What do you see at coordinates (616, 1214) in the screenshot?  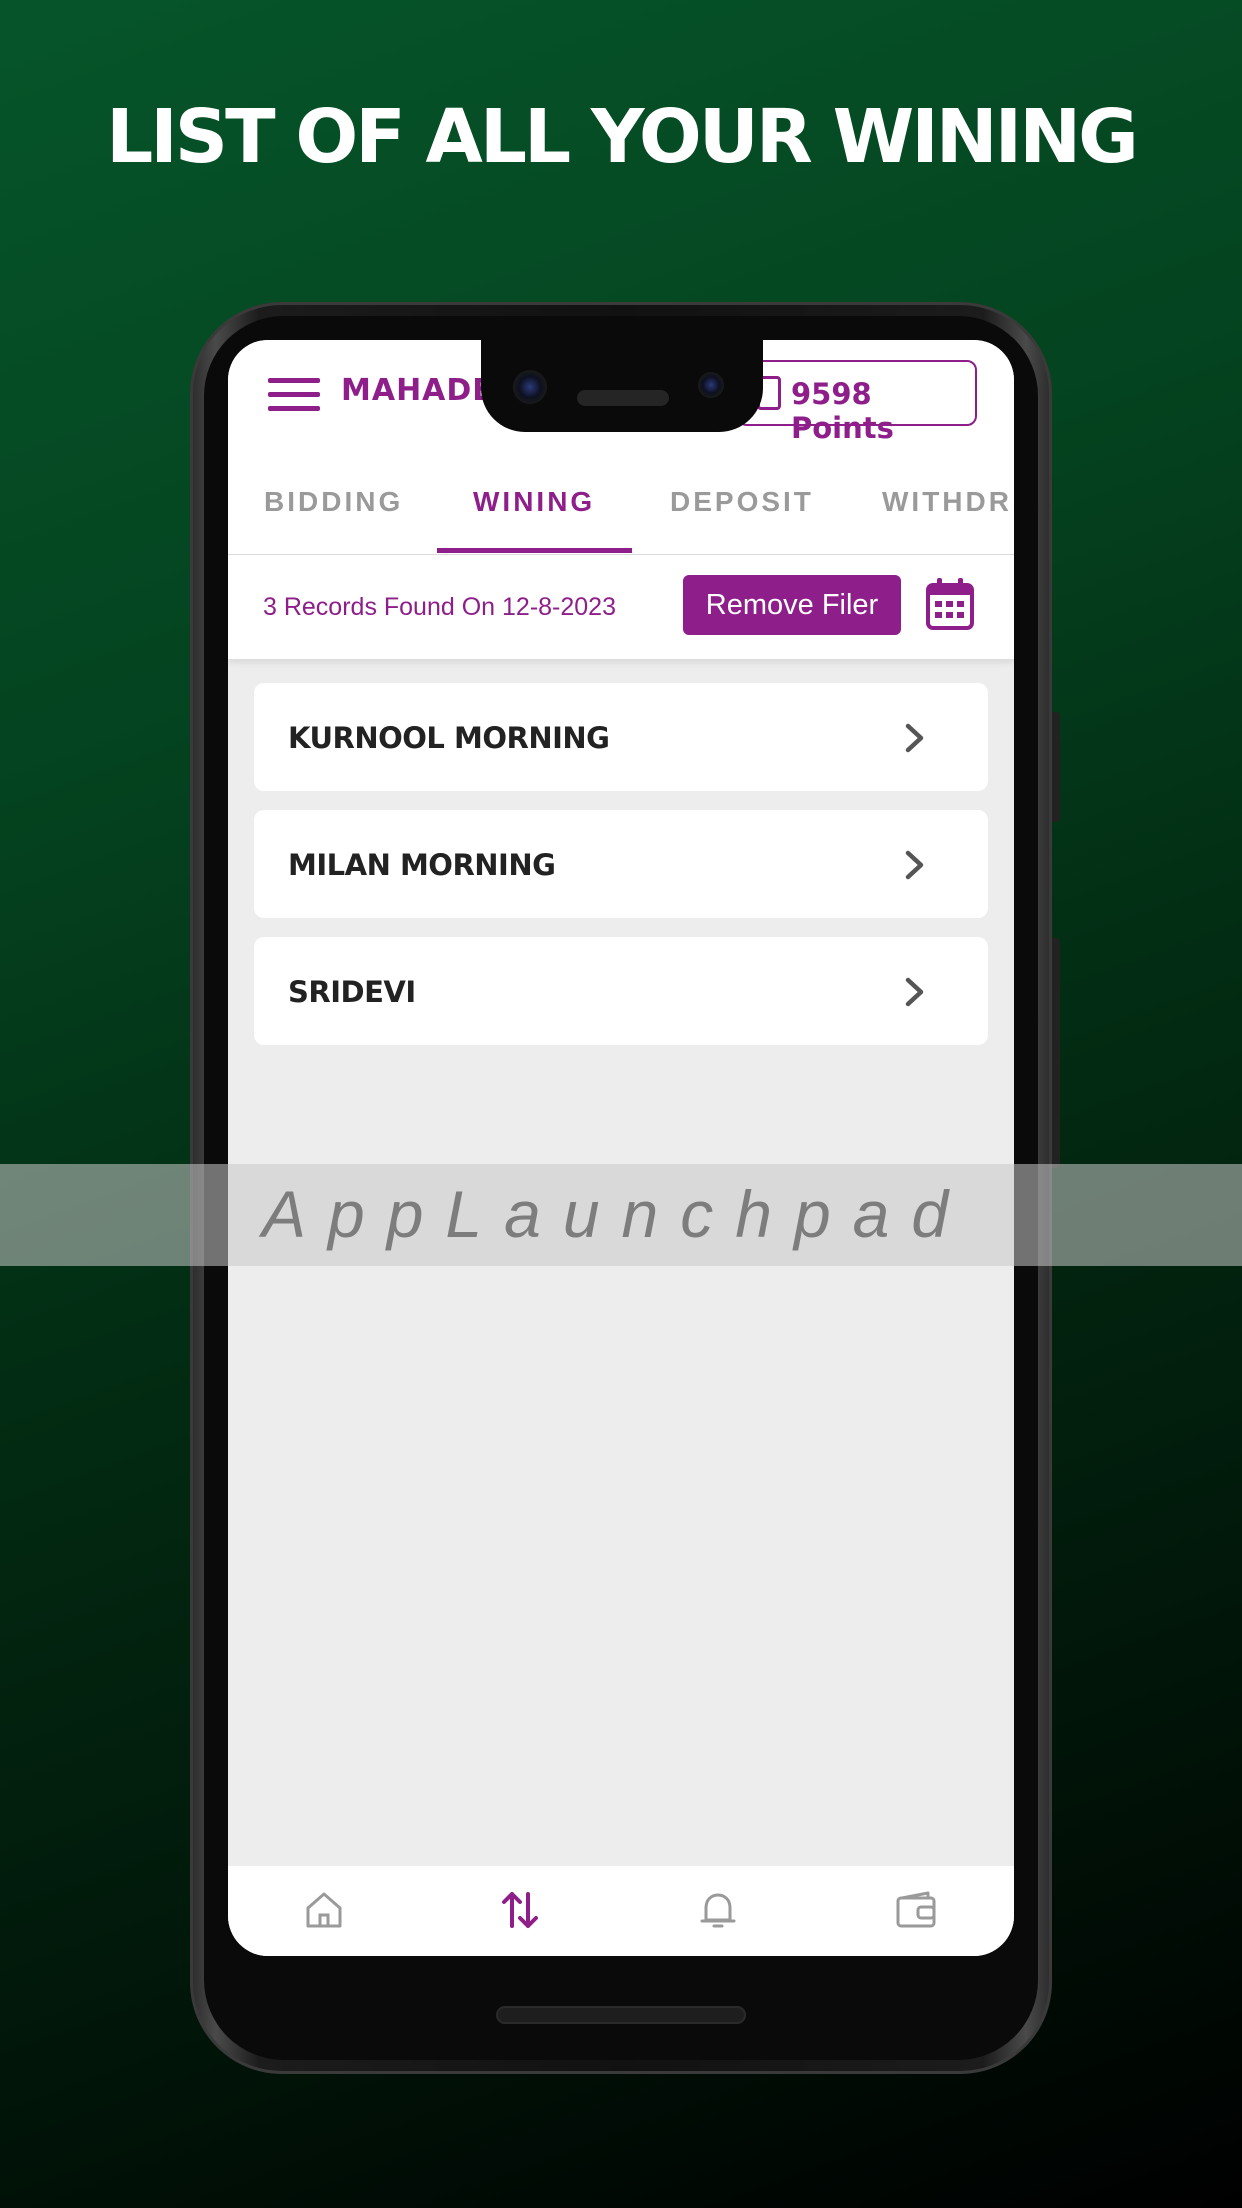 I see `watermark-text: AppLaunchpad` at bounding box center [616, 1214].